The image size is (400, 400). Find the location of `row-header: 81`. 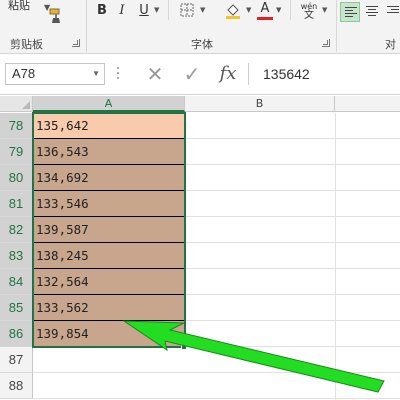

row-header: 81 is located at coordinates (16, 204).